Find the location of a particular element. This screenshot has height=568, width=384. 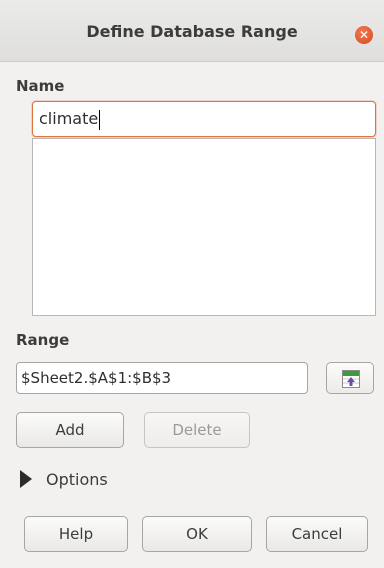

name-input-value: climate is located at coordinates (69, 118).